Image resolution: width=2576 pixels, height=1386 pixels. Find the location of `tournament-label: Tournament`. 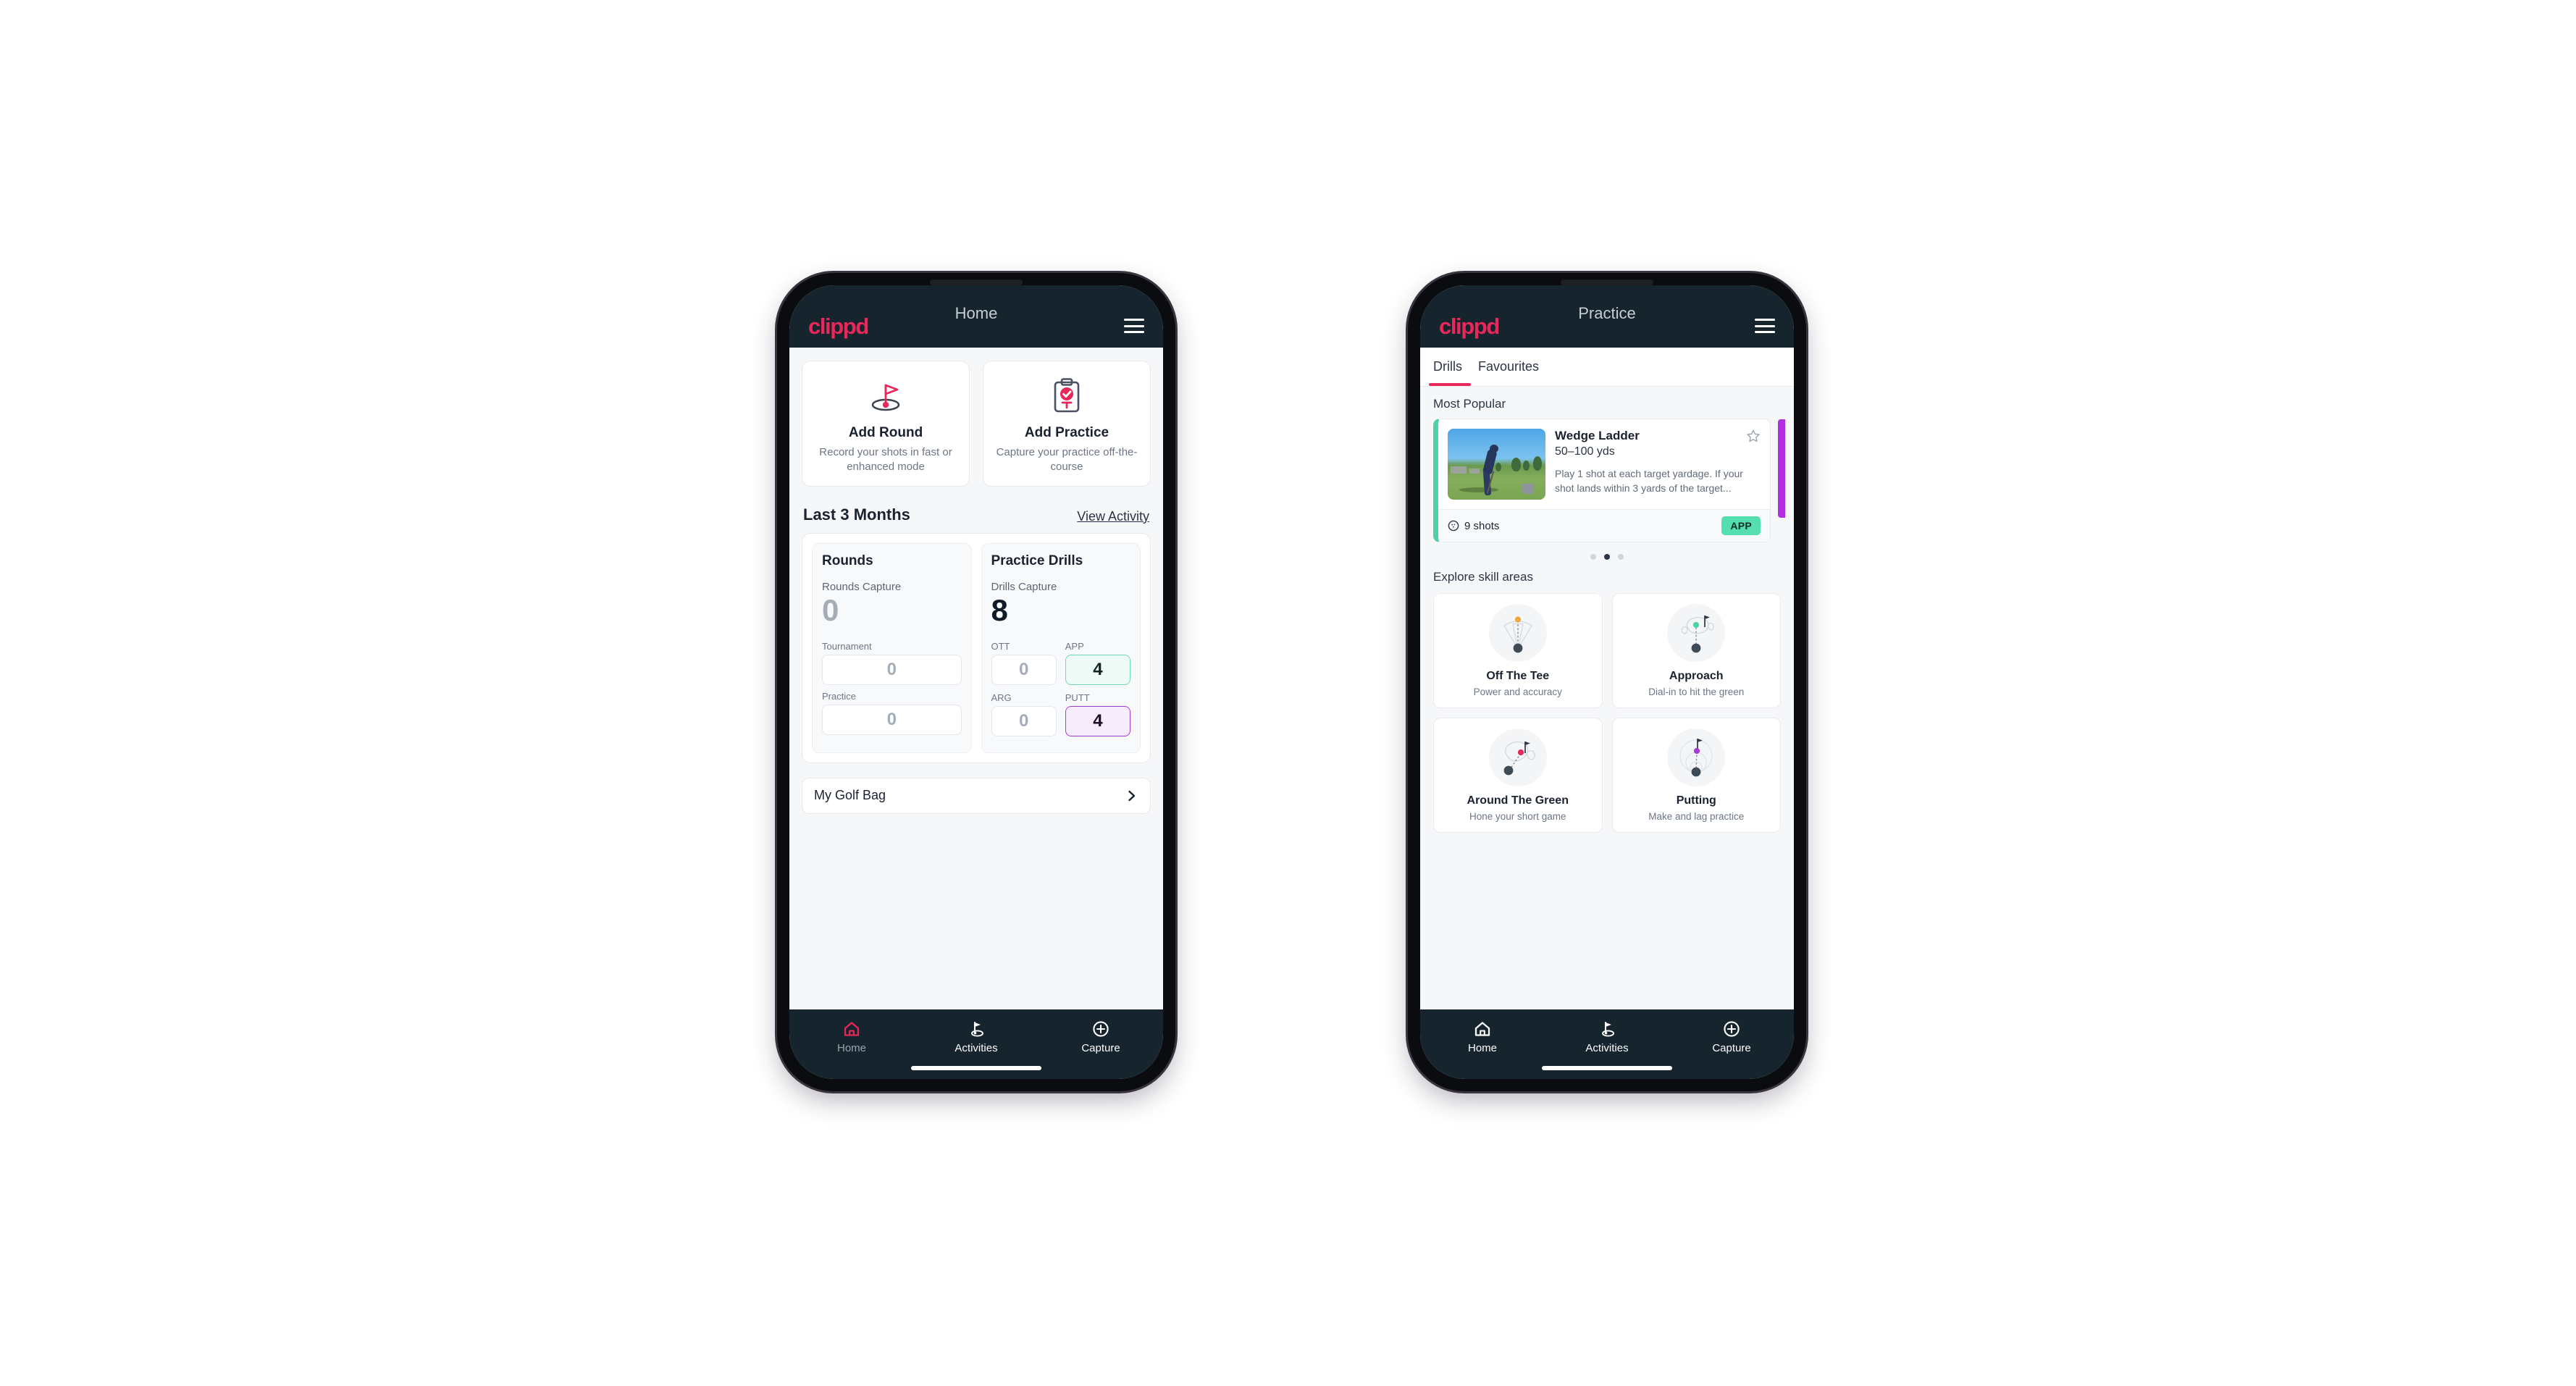

tournament-label: Tournament is located at coordinates (847, 646).